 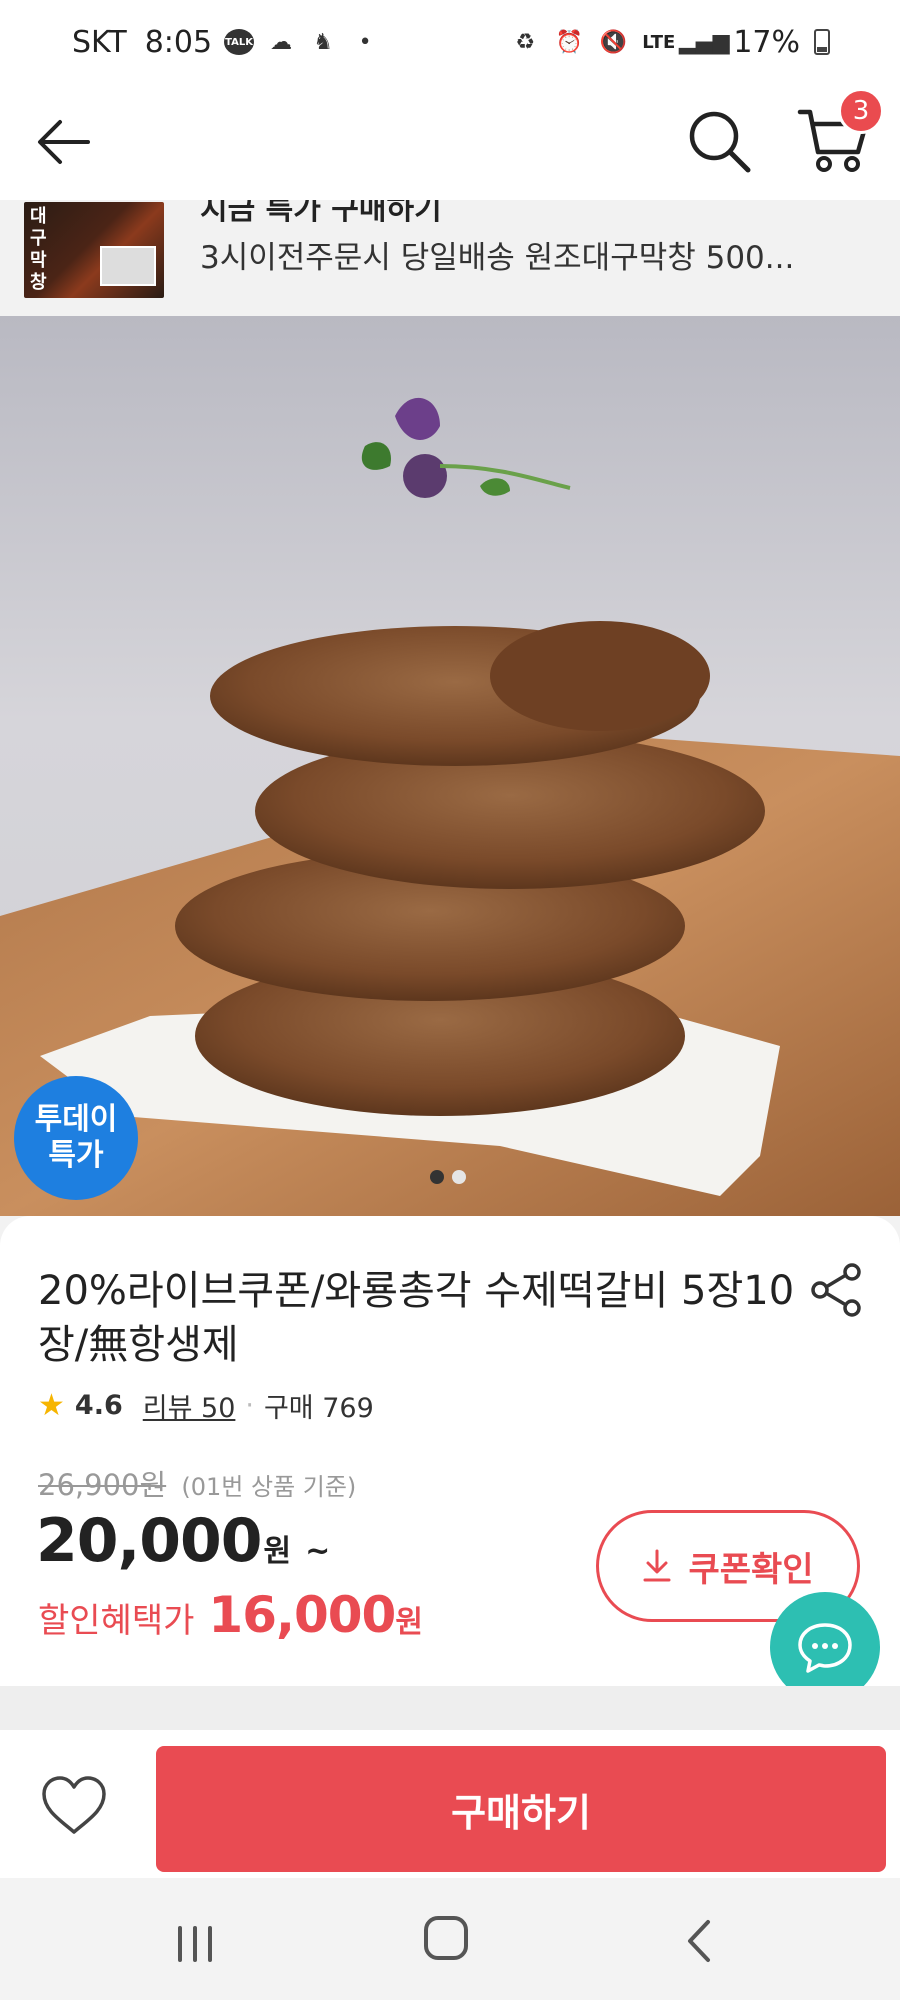 I want to click on discount-label: 할인혜택가, so click(x=116, y=1621).